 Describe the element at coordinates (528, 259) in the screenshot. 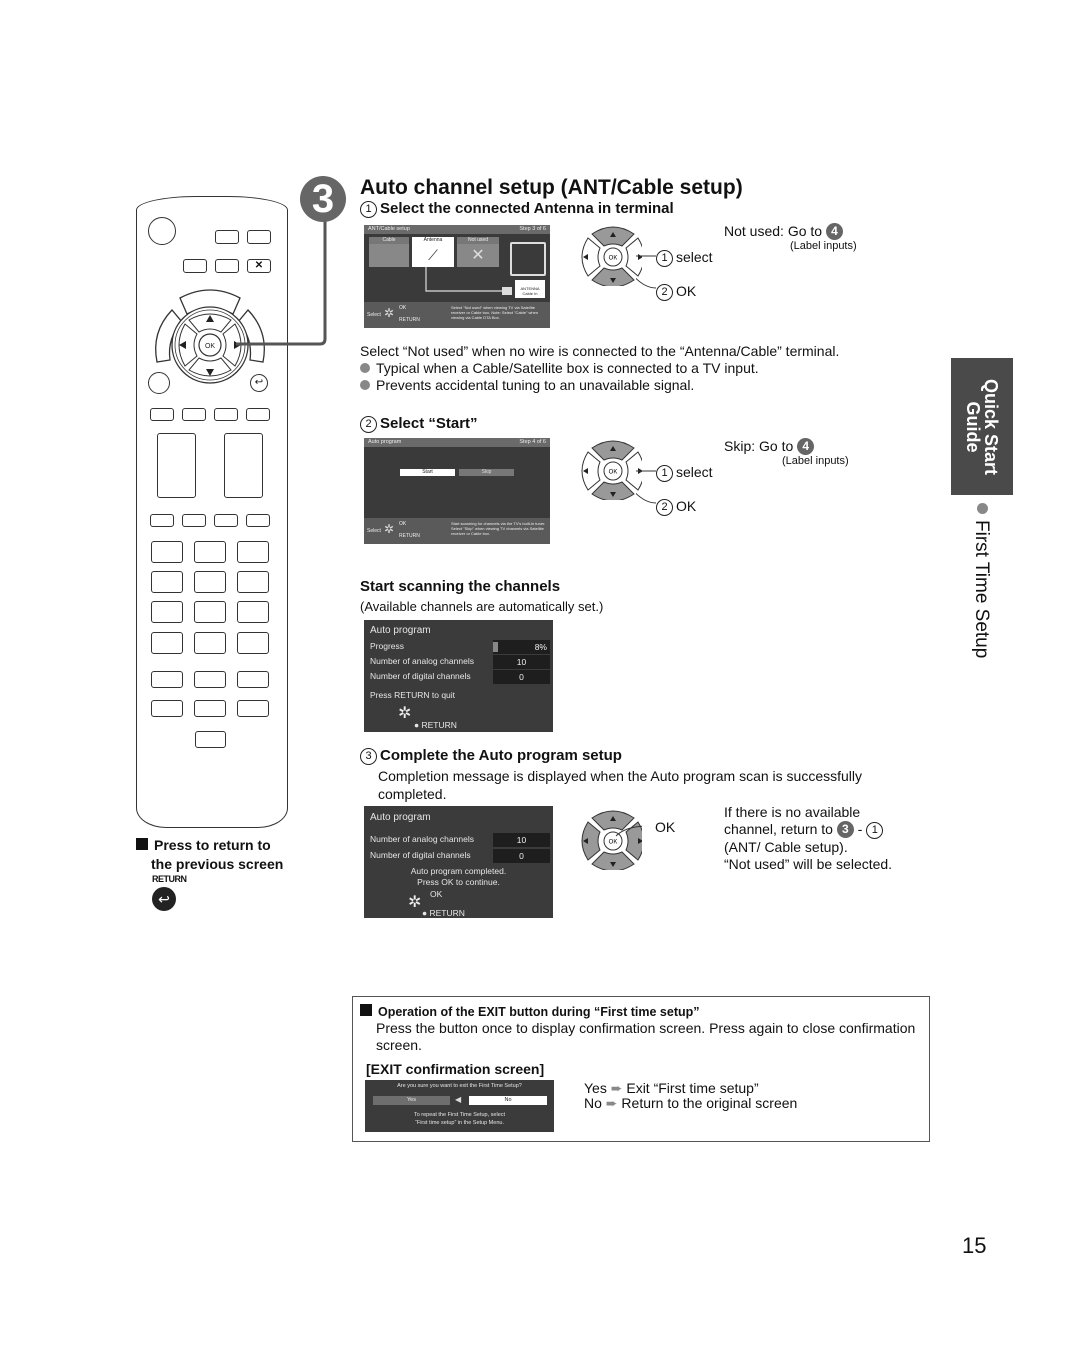

I see `tv-icon` at that location.